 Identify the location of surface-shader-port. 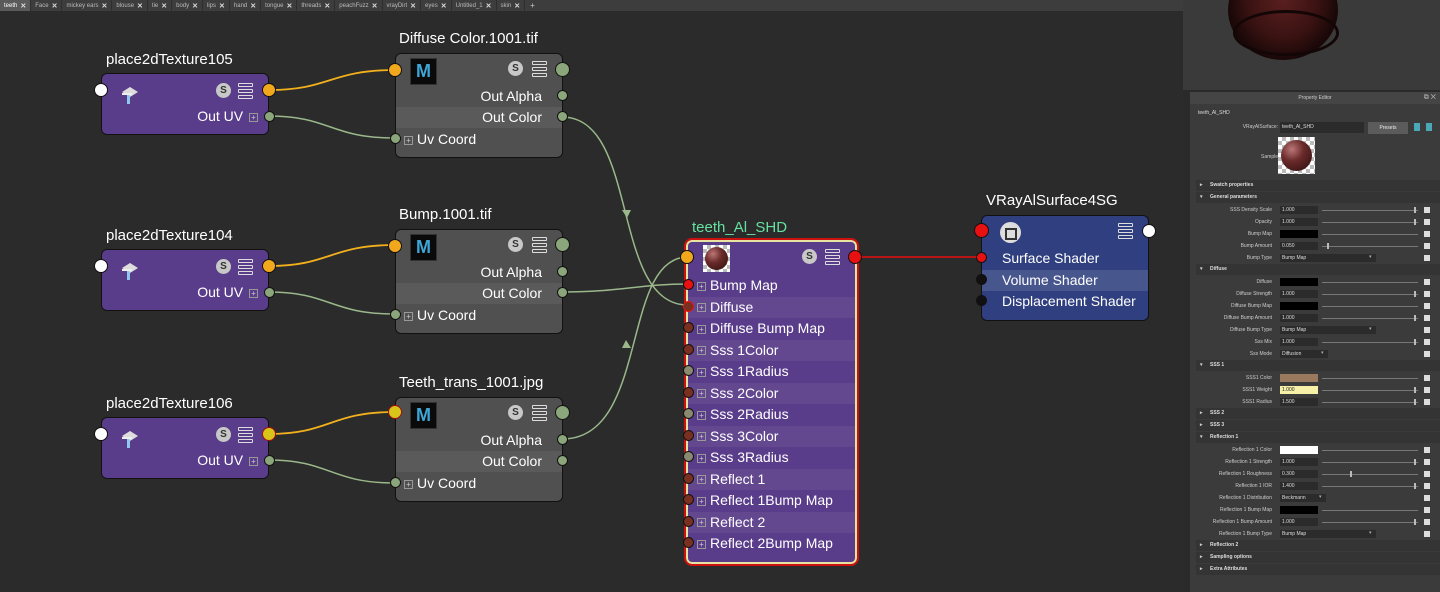
(981, 257).